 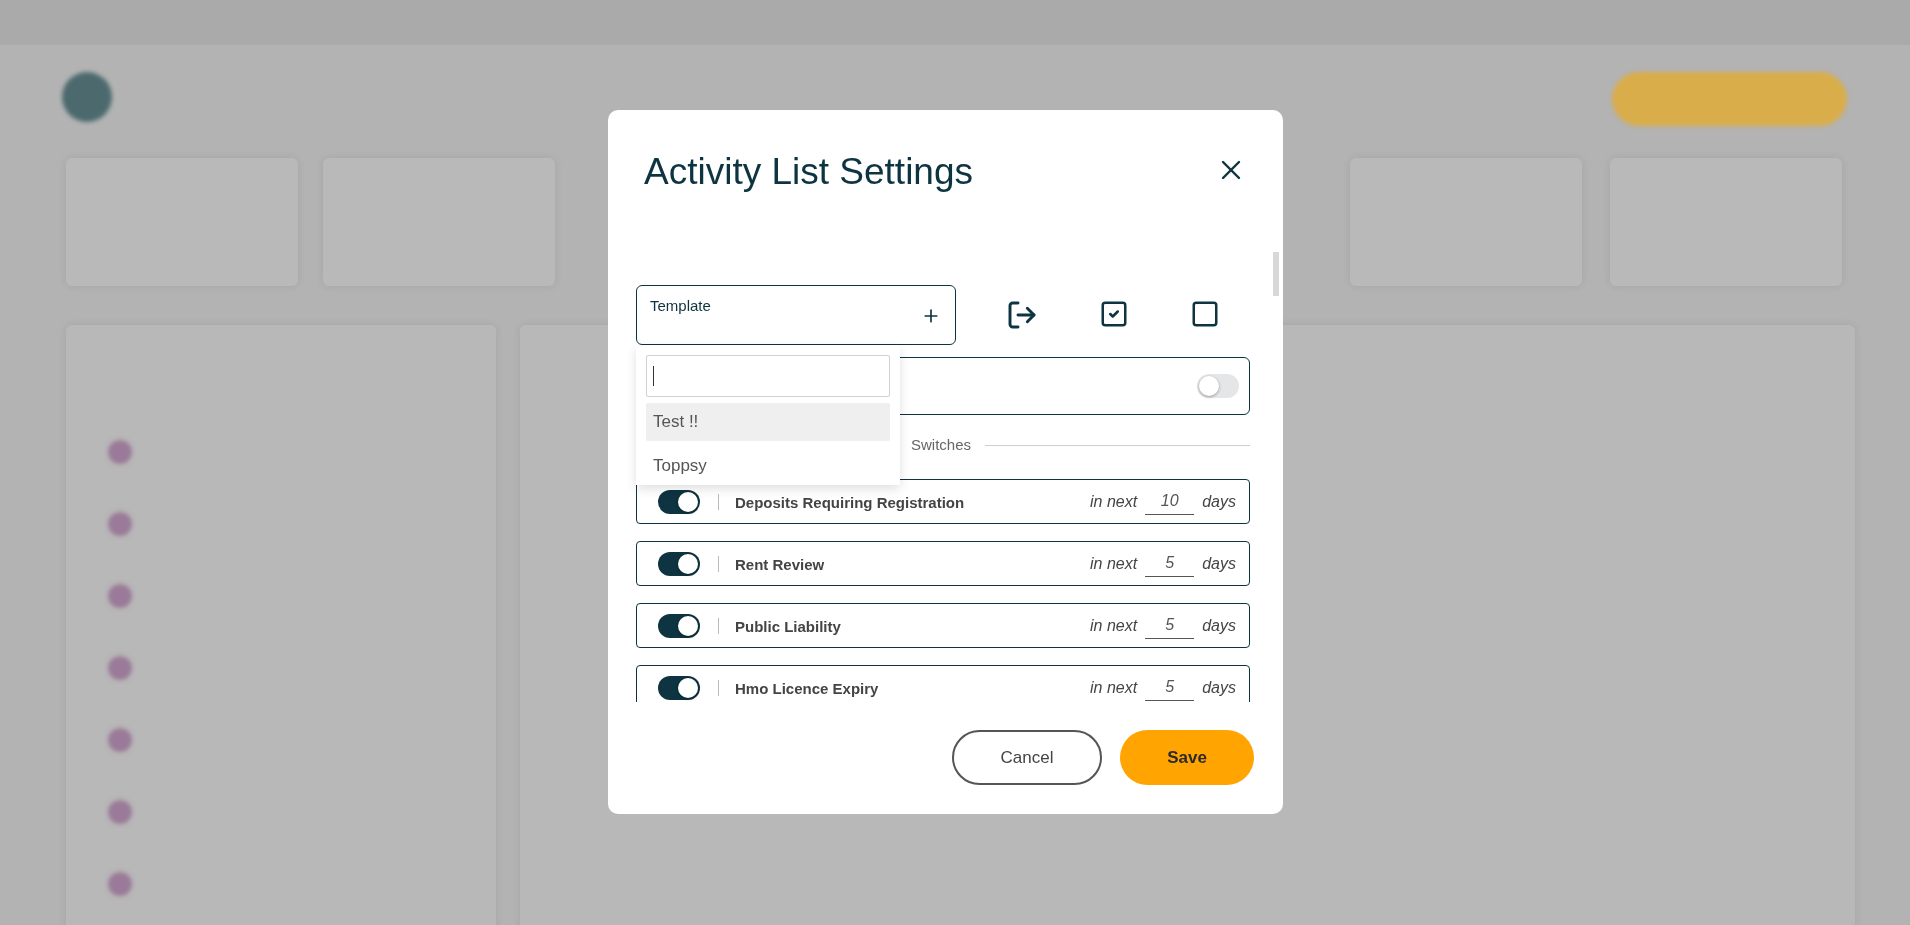 What do you see at coordinates (1187, 757) in the screenshot?
I see `save-button: Save` at bounding box center [1187, 757].